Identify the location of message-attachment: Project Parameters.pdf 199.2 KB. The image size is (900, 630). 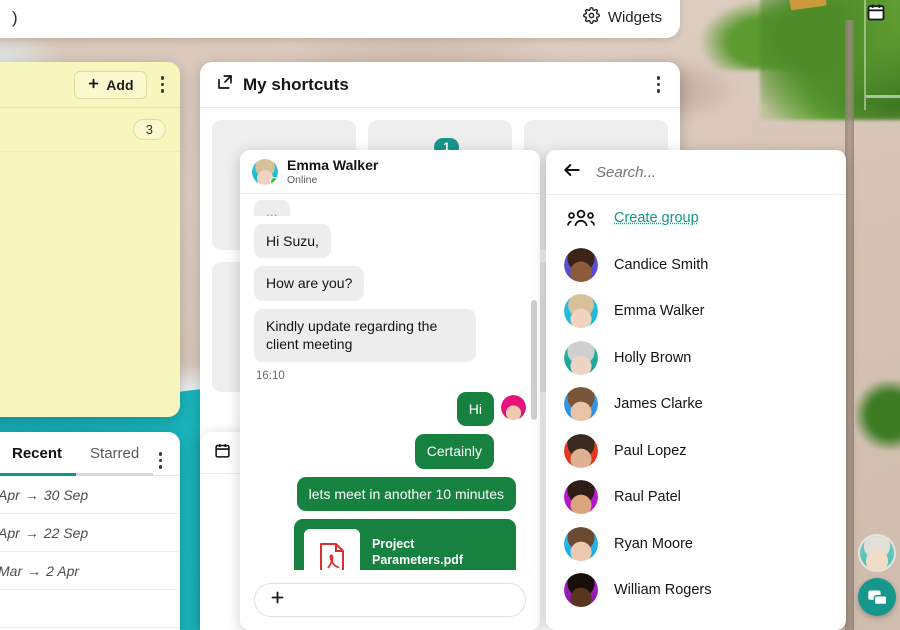
(405, 544).